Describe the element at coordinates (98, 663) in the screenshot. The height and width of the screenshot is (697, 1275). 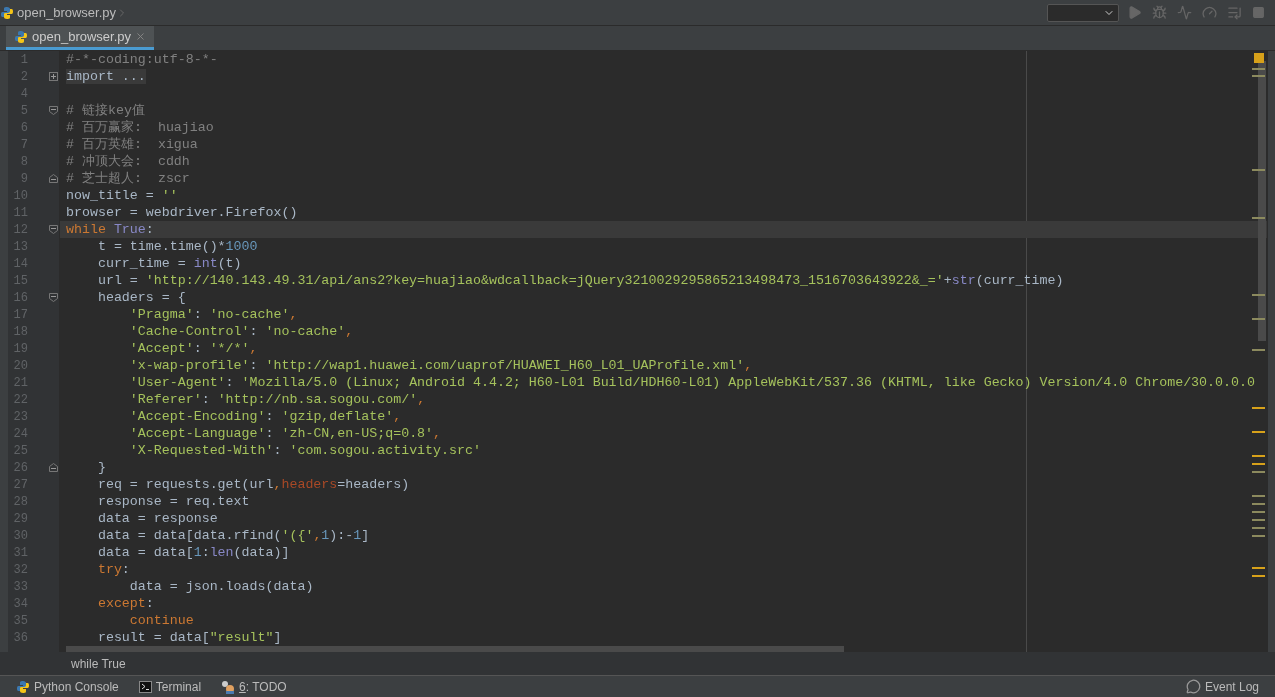
I see `breadcrumb-item: while True` at that location.